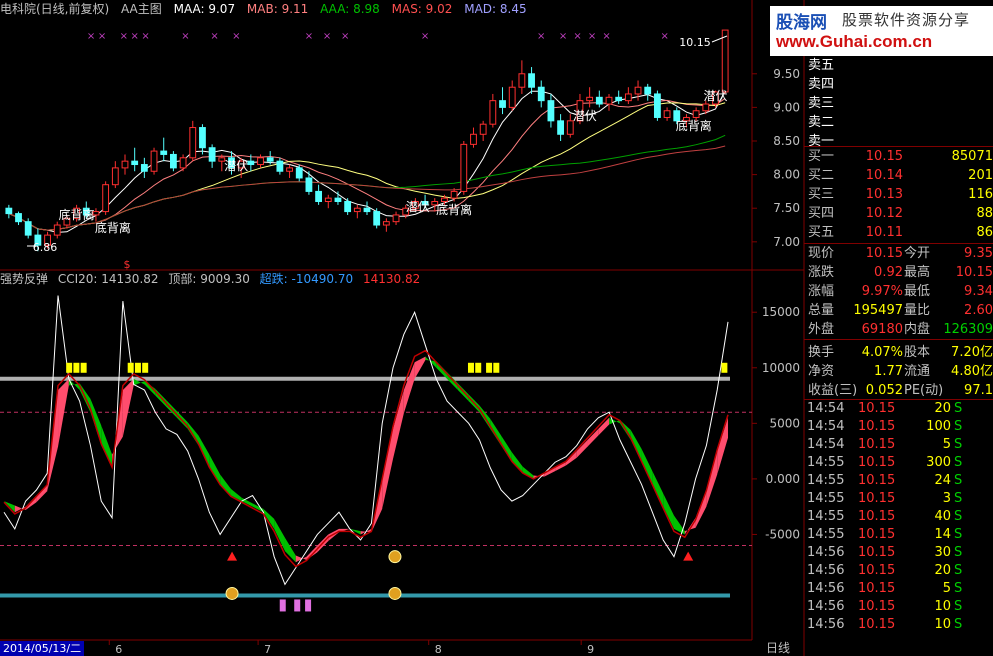 This screenshot has width=993, height=656. What do you see at coordinates (898, 481) in the screenshot?
I see `tick-row: 14:55 10.15 24 S` at bounding box center [898, 481].